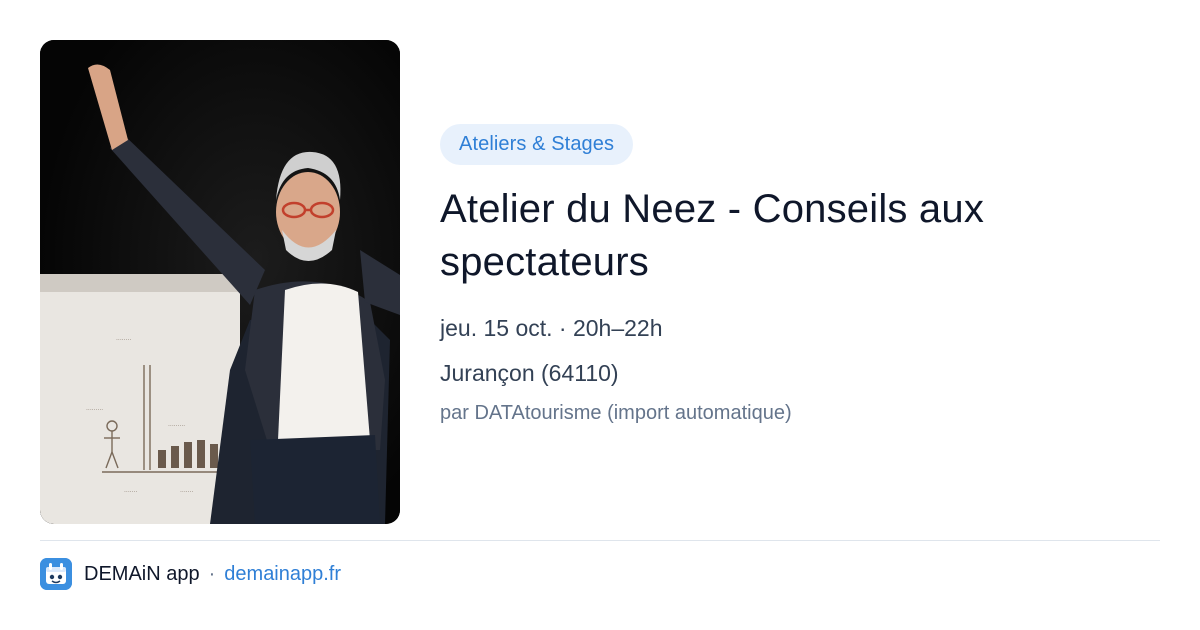 Image resolution: width=1200 pixels, height=630 pixels. Describe the element at coordinates (142, 573) in the screenshot. I see `app-name: DEMAiN app` at that location.